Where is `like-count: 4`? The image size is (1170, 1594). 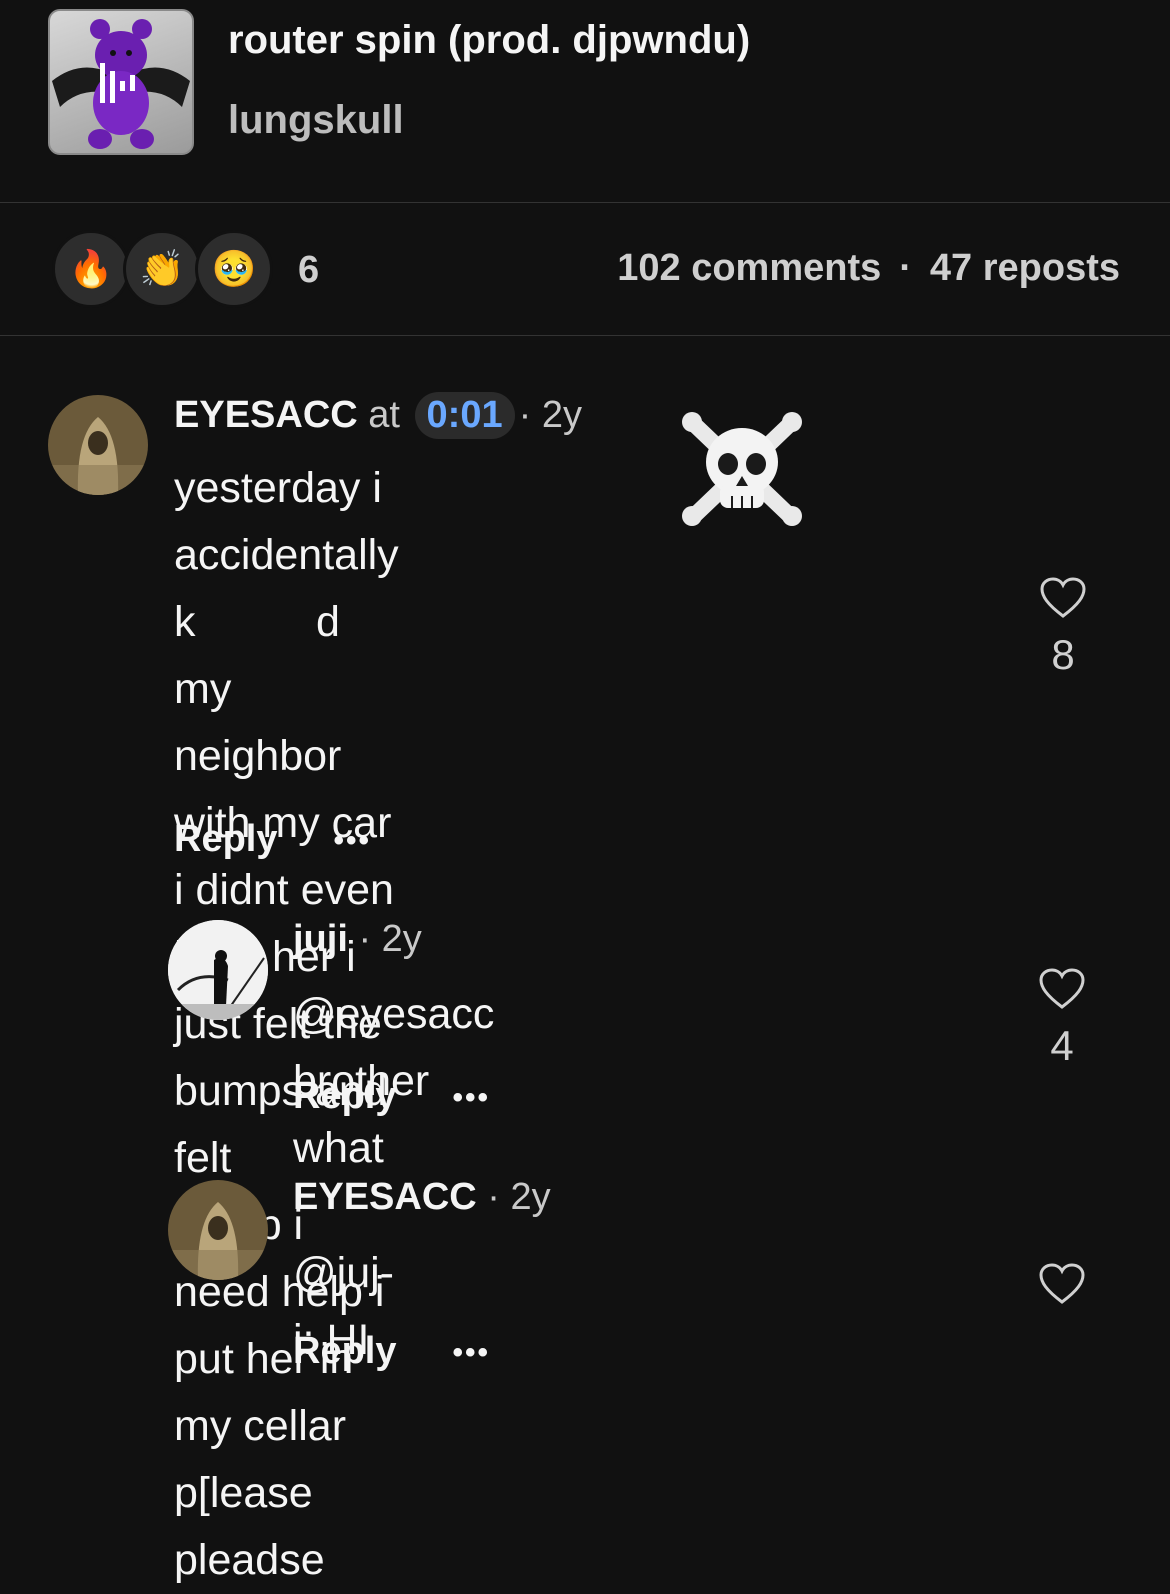 like-count: 4 is located at coordinates (1062, 1045).